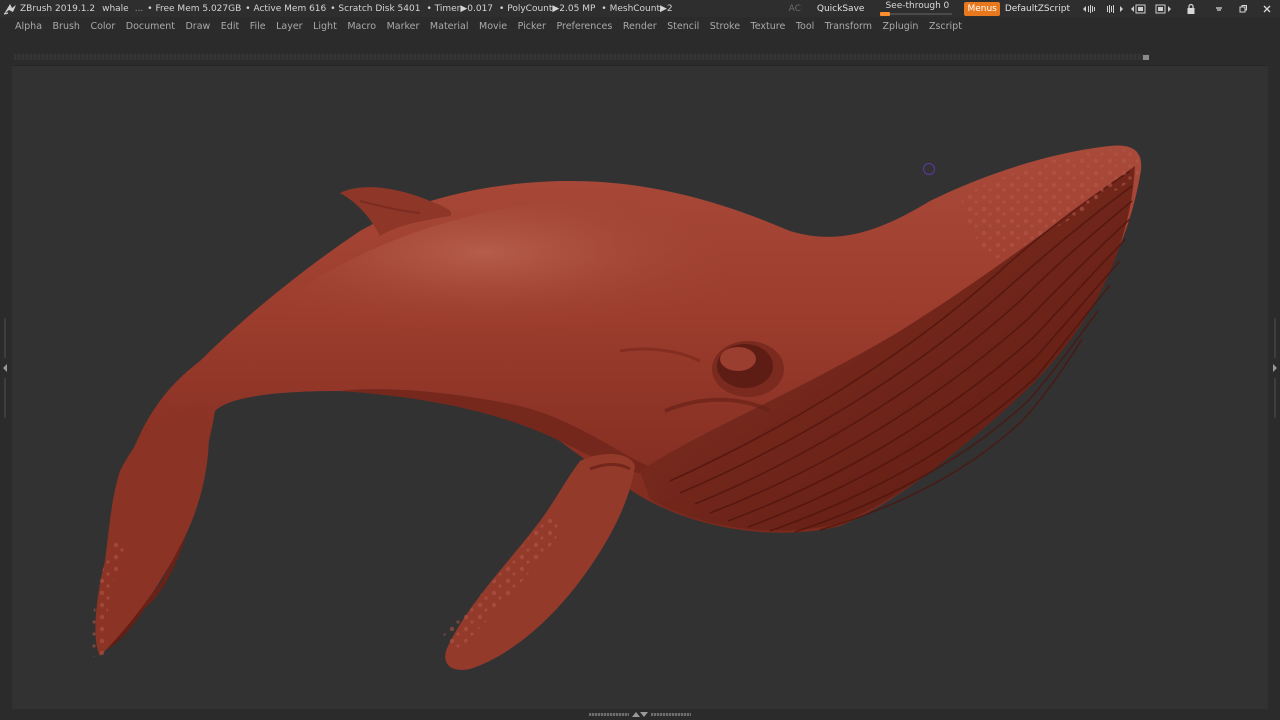 The width and height of the screenshot is (1280, 720). I want to click on wide-layout-icon, so click(1115, 9).